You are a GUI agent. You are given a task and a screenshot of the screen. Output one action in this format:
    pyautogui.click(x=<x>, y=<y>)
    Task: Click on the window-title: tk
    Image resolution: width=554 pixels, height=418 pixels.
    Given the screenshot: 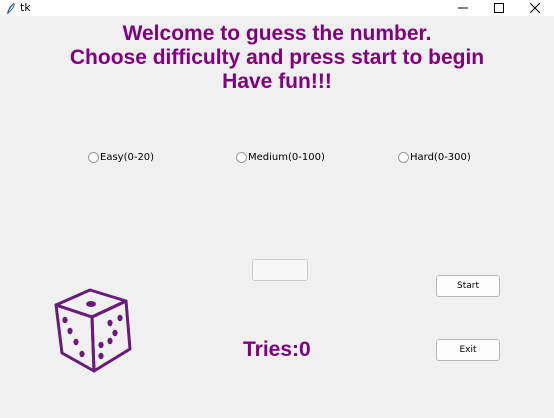 What is the action you would take?
    pyautogui.click(x=25, y=7)
    